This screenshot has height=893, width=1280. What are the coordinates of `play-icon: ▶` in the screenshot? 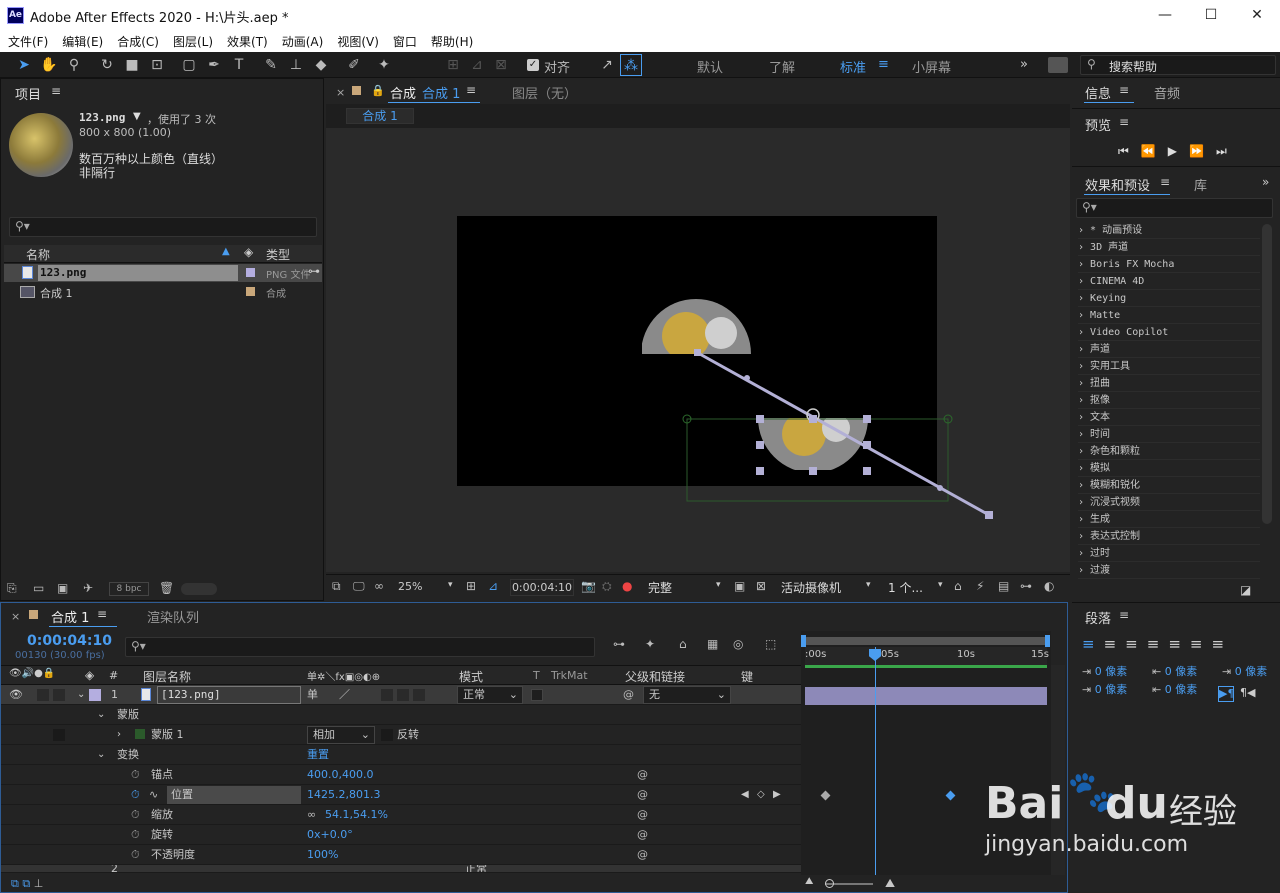 It's located at (1178, 151).